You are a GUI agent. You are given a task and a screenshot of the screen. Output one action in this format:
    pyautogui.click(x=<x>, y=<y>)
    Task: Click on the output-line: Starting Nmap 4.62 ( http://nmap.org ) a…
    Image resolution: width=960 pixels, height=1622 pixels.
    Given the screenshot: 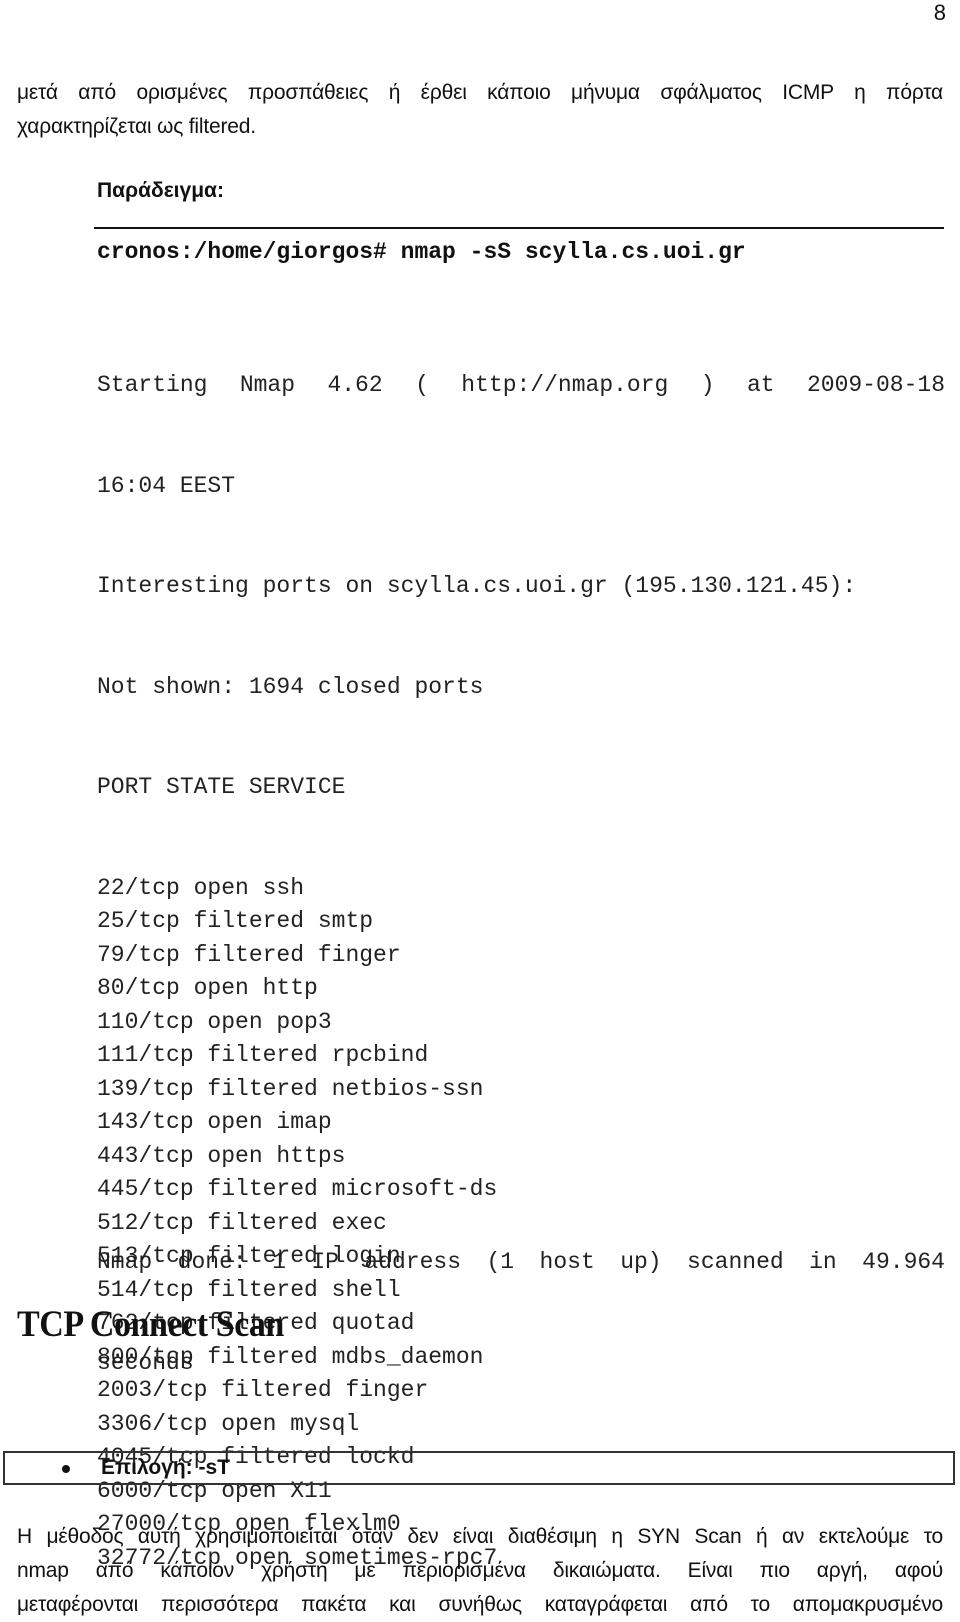 What is the action you would take?
    pyautogui.click(x=521, y=385)
    